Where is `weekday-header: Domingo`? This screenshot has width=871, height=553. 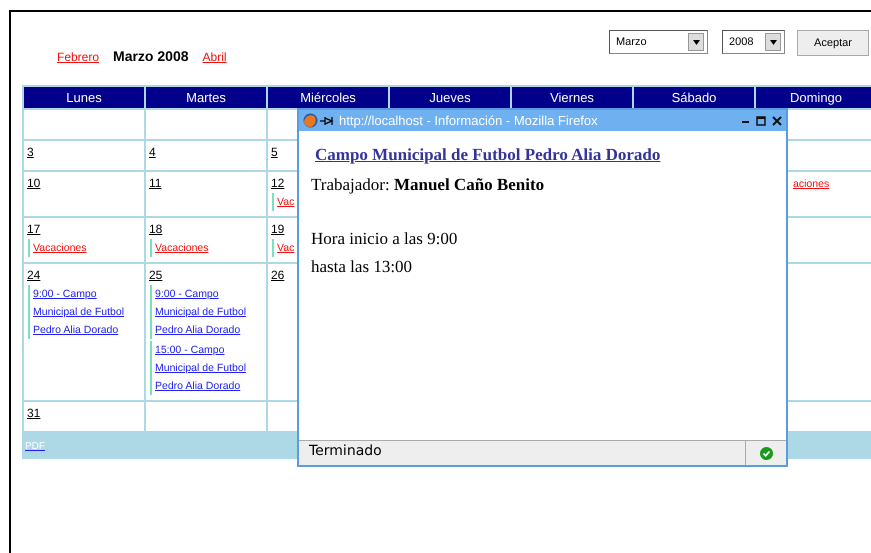 weekday-header: Domingo is located at coordinates (813, 97).